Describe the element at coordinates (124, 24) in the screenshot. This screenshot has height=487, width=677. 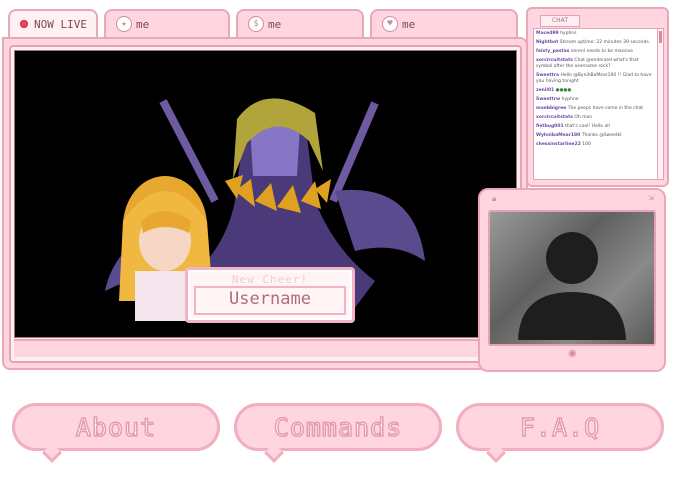
I see `star-icon: ★` at that location.